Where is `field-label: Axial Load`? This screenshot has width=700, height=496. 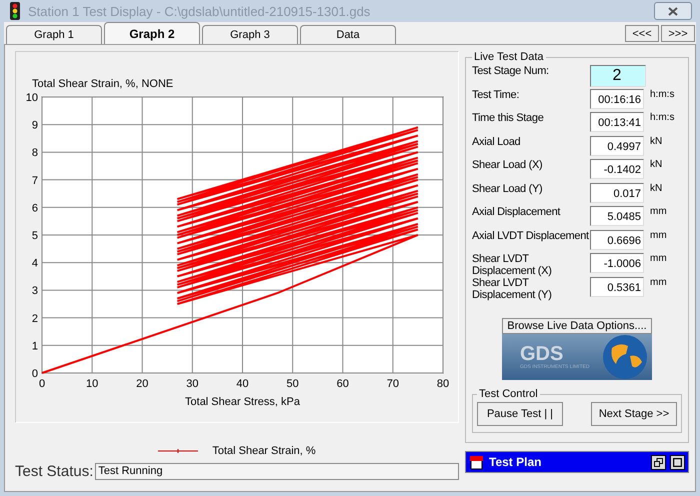 field-label: Axial Load is located at coordinates (497, 142).